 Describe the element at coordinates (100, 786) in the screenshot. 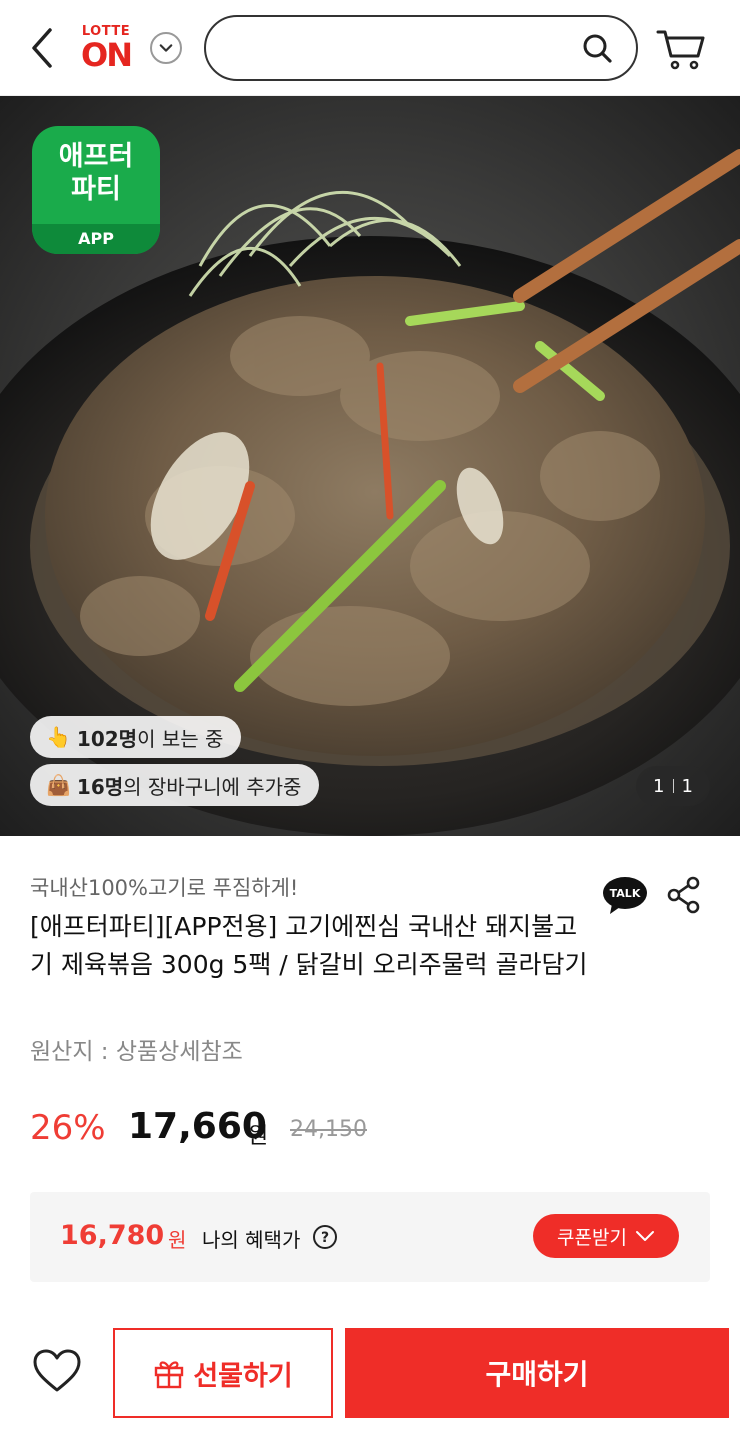

I see `cart-adds-count: 16명` at that location.